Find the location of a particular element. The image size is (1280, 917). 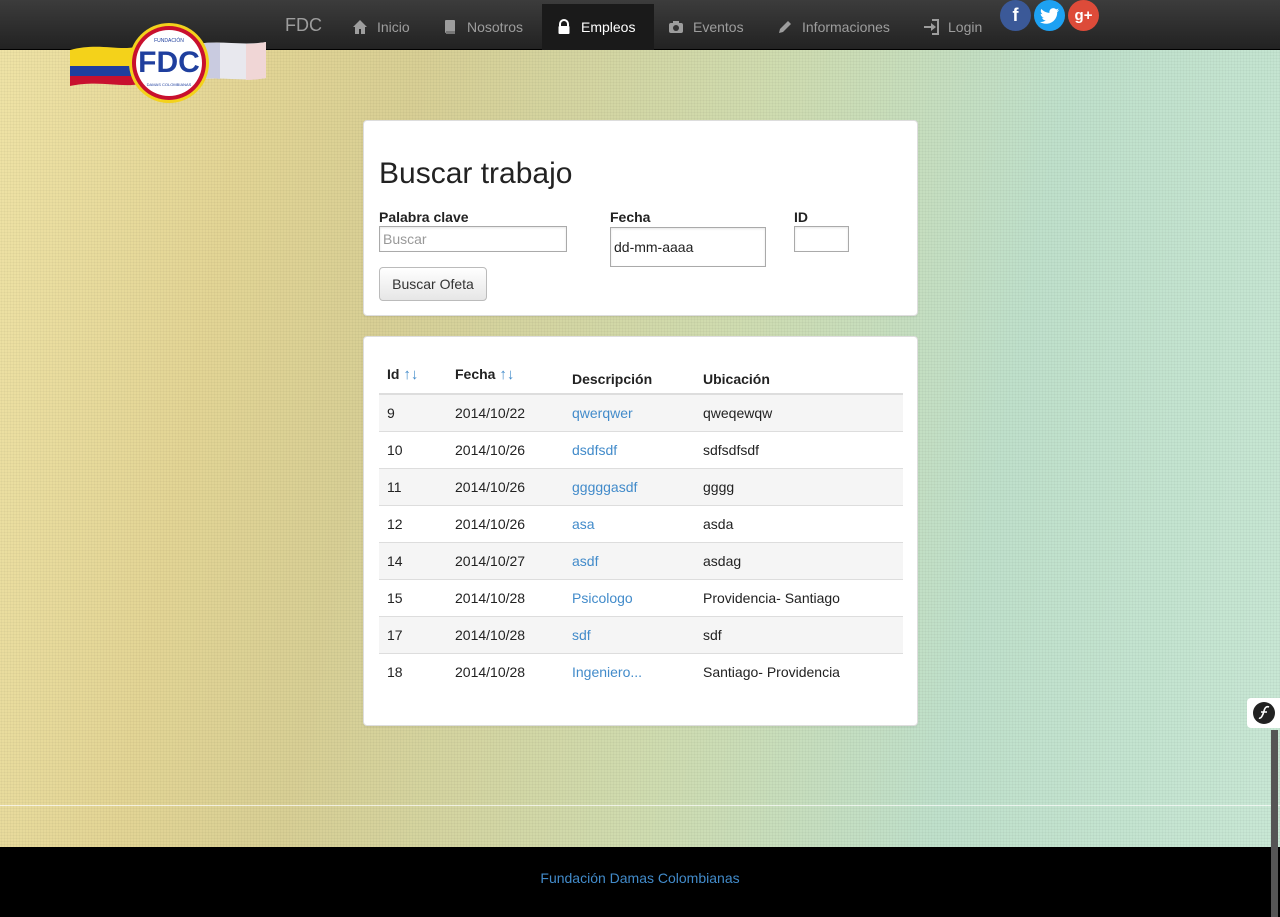

nav-item-nosotros: Nosotros is located at coordinates (482, 27).